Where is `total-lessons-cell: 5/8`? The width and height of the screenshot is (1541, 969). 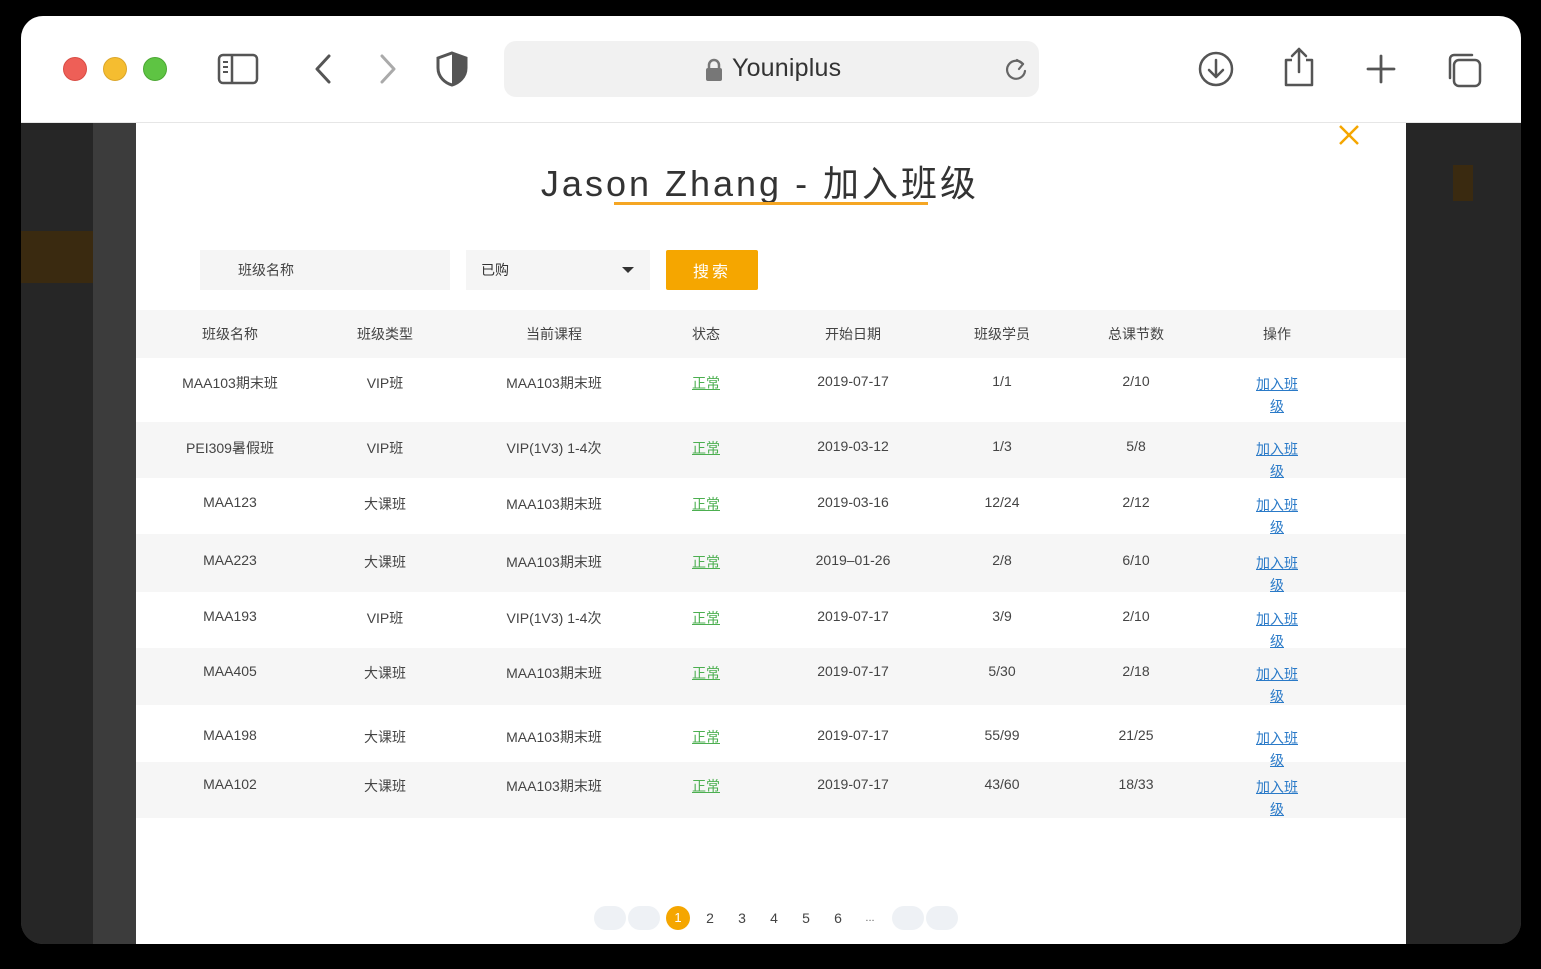
total-lessons-cell: 5/8 is located at coordinates (1136, 446).